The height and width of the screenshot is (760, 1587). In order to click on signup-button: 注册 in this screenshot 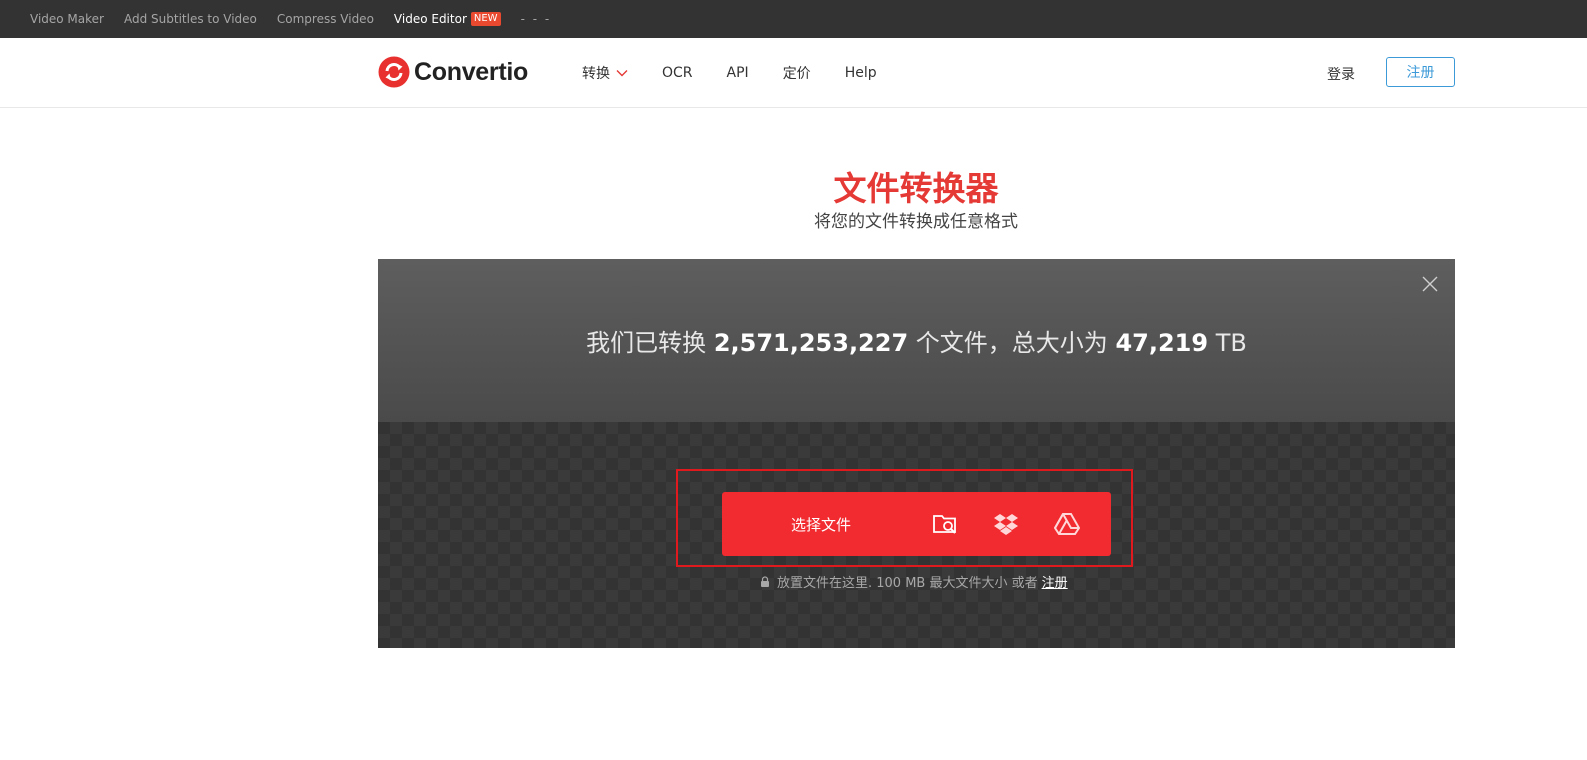, I will do `click(1420, 72)`.